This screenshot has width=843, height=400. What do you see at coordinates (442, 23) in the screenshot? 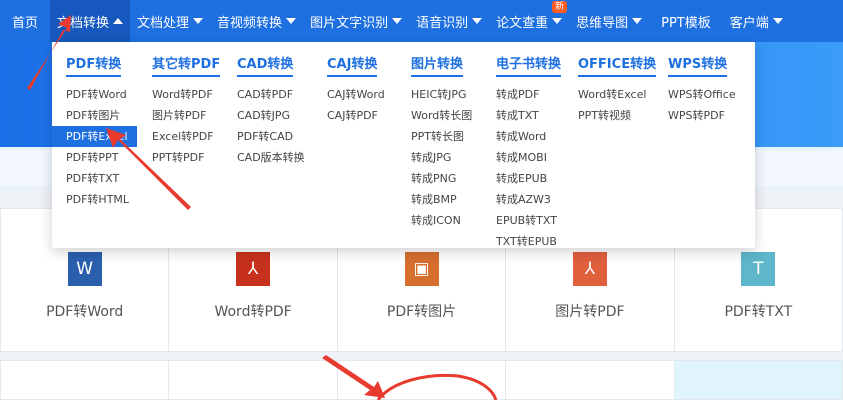
I see `nav-speech-label: 语音识别` at bounding box center [442, 23].